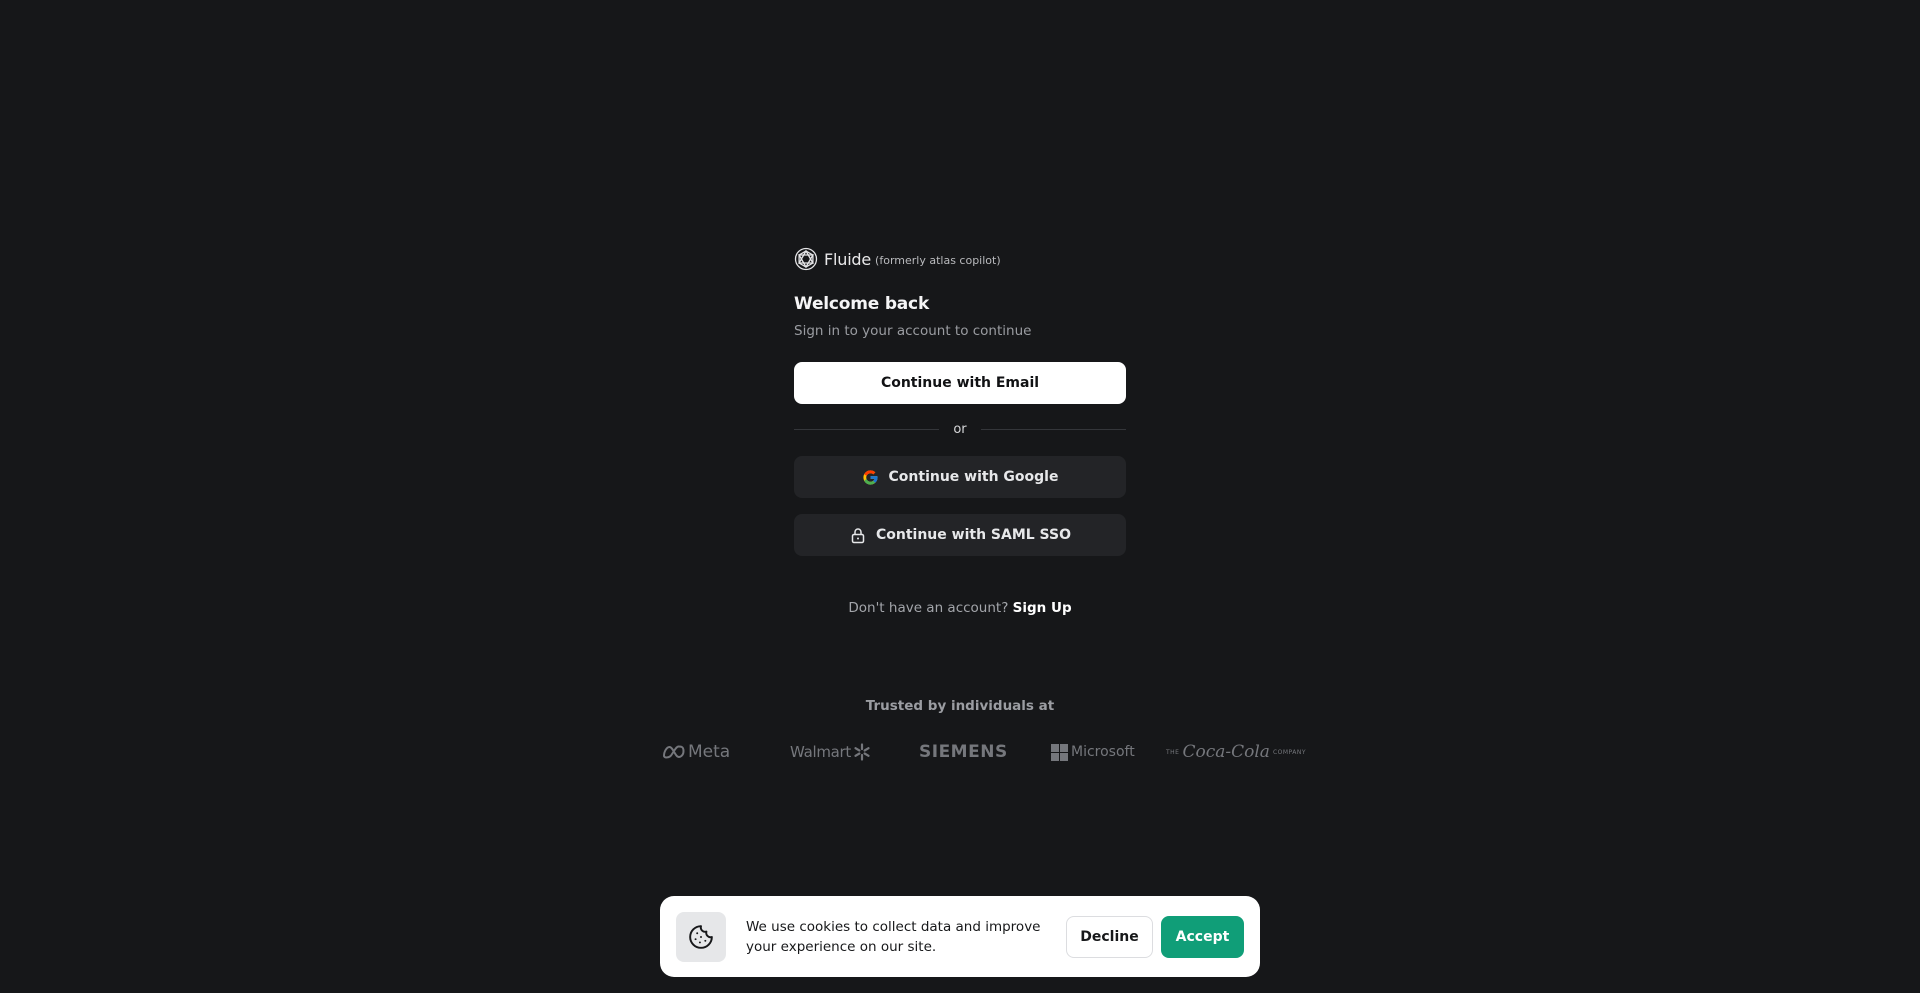 This screenshot has height=993, width=1920. What do you see at coordinates (938, 260) in the screenshot?
I see `brand-subtitle: (formerly atlas copilot)` at bounding box center [938, 260].